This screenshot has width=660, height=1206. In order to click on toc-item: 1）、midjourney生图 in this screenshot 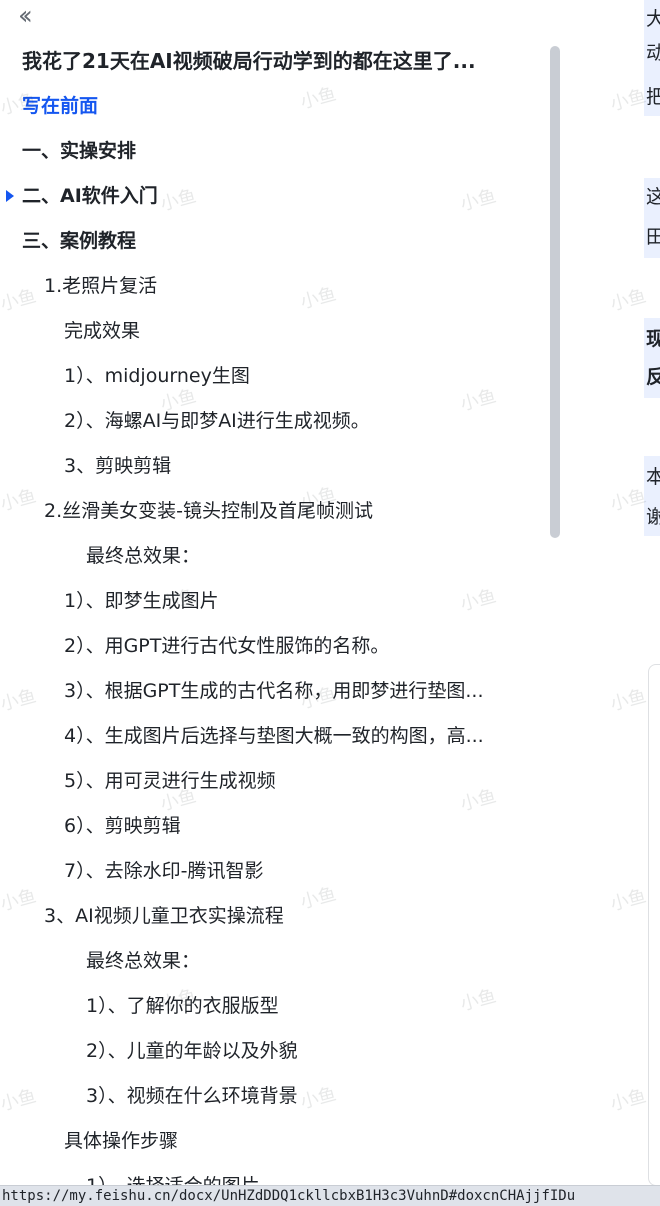, I will do `click(297, 376)`.